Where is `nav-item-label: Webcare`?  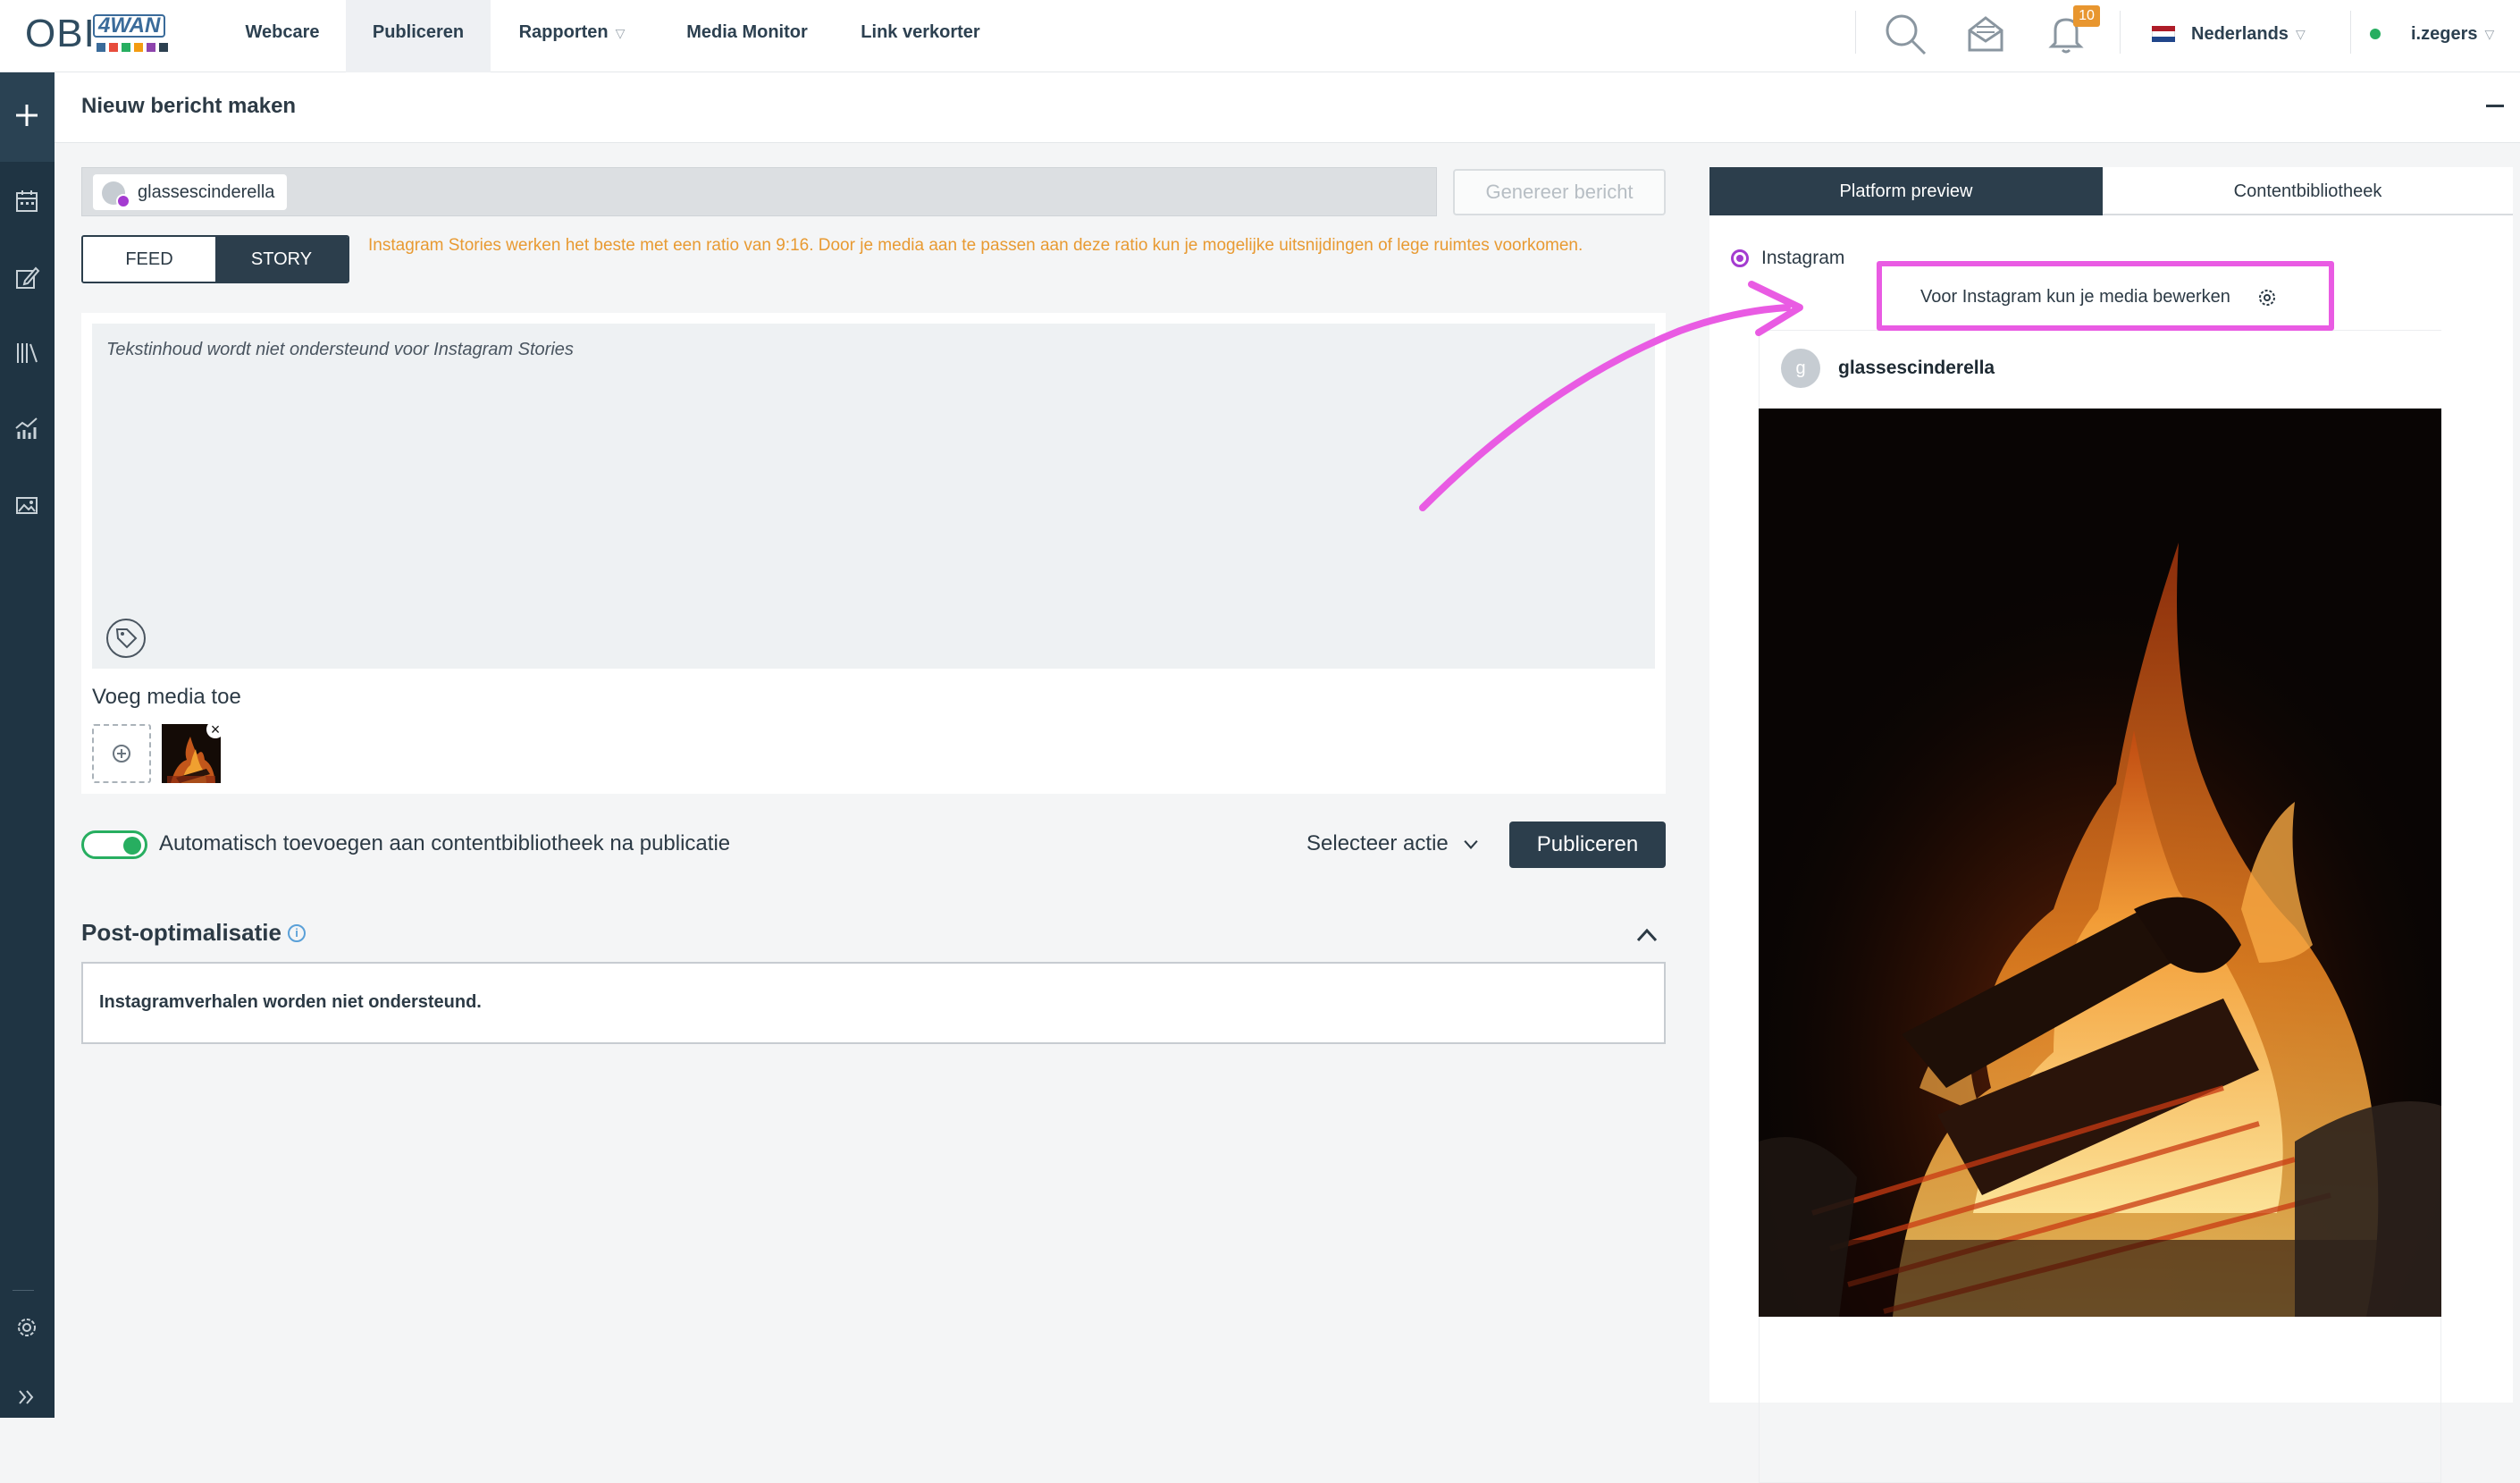 nav-item-label: Webcare is located at coordinates (282, 32).